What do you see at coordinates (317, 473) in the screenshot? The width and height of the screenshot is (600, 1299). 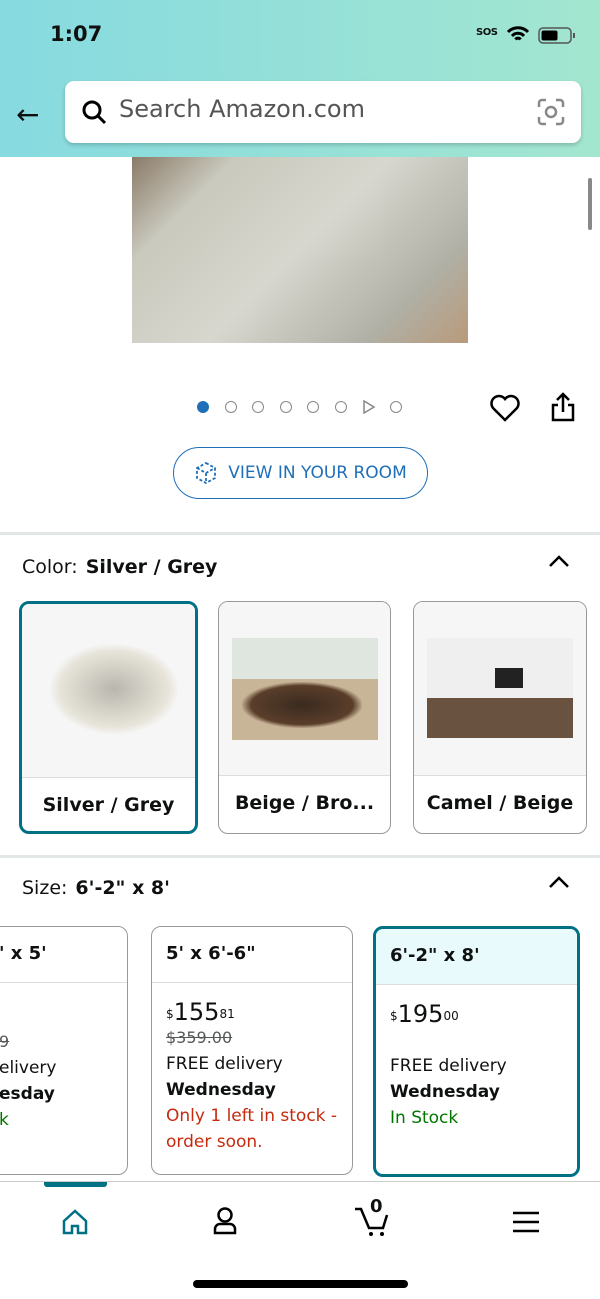 I see `view-in-room-label: VIEW IN YOUR ROOM` at bounding box center [317, 473].